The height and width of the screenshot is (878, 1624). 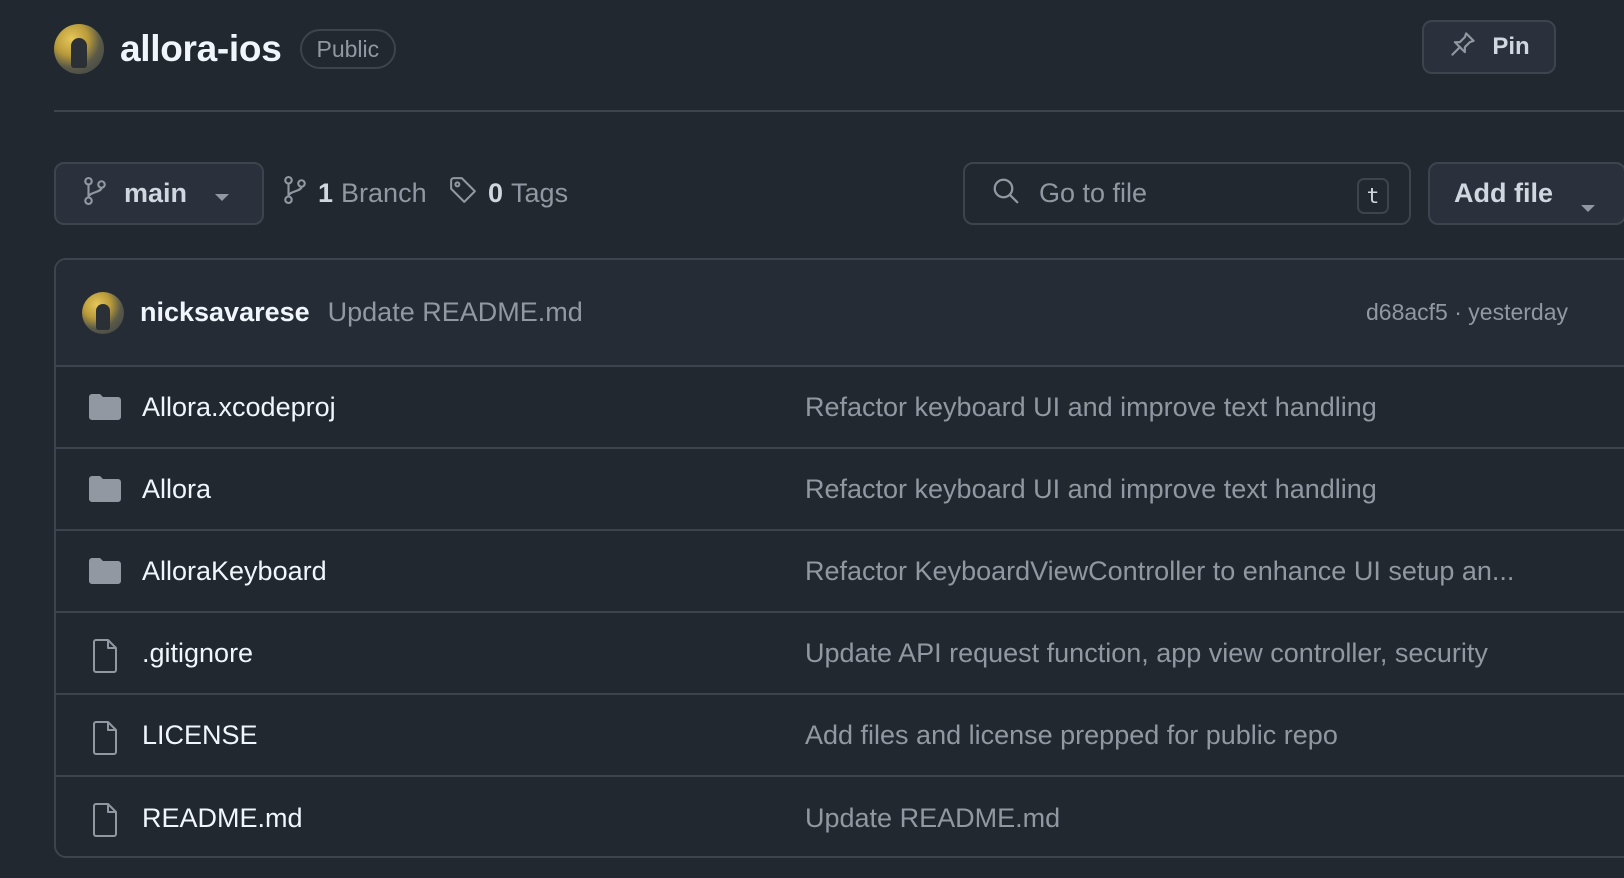 What do you see at coordinates (540, 193) in the screenshot?
I see `tag-label: Tags` at bounding box center [540, 193].